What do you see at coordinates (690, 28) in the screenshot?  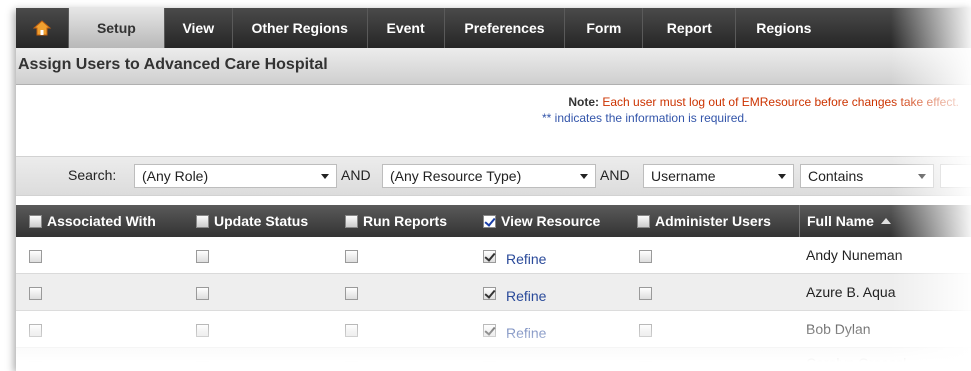 I see `nav-item-report: Report` at bounding box center [690, 28].